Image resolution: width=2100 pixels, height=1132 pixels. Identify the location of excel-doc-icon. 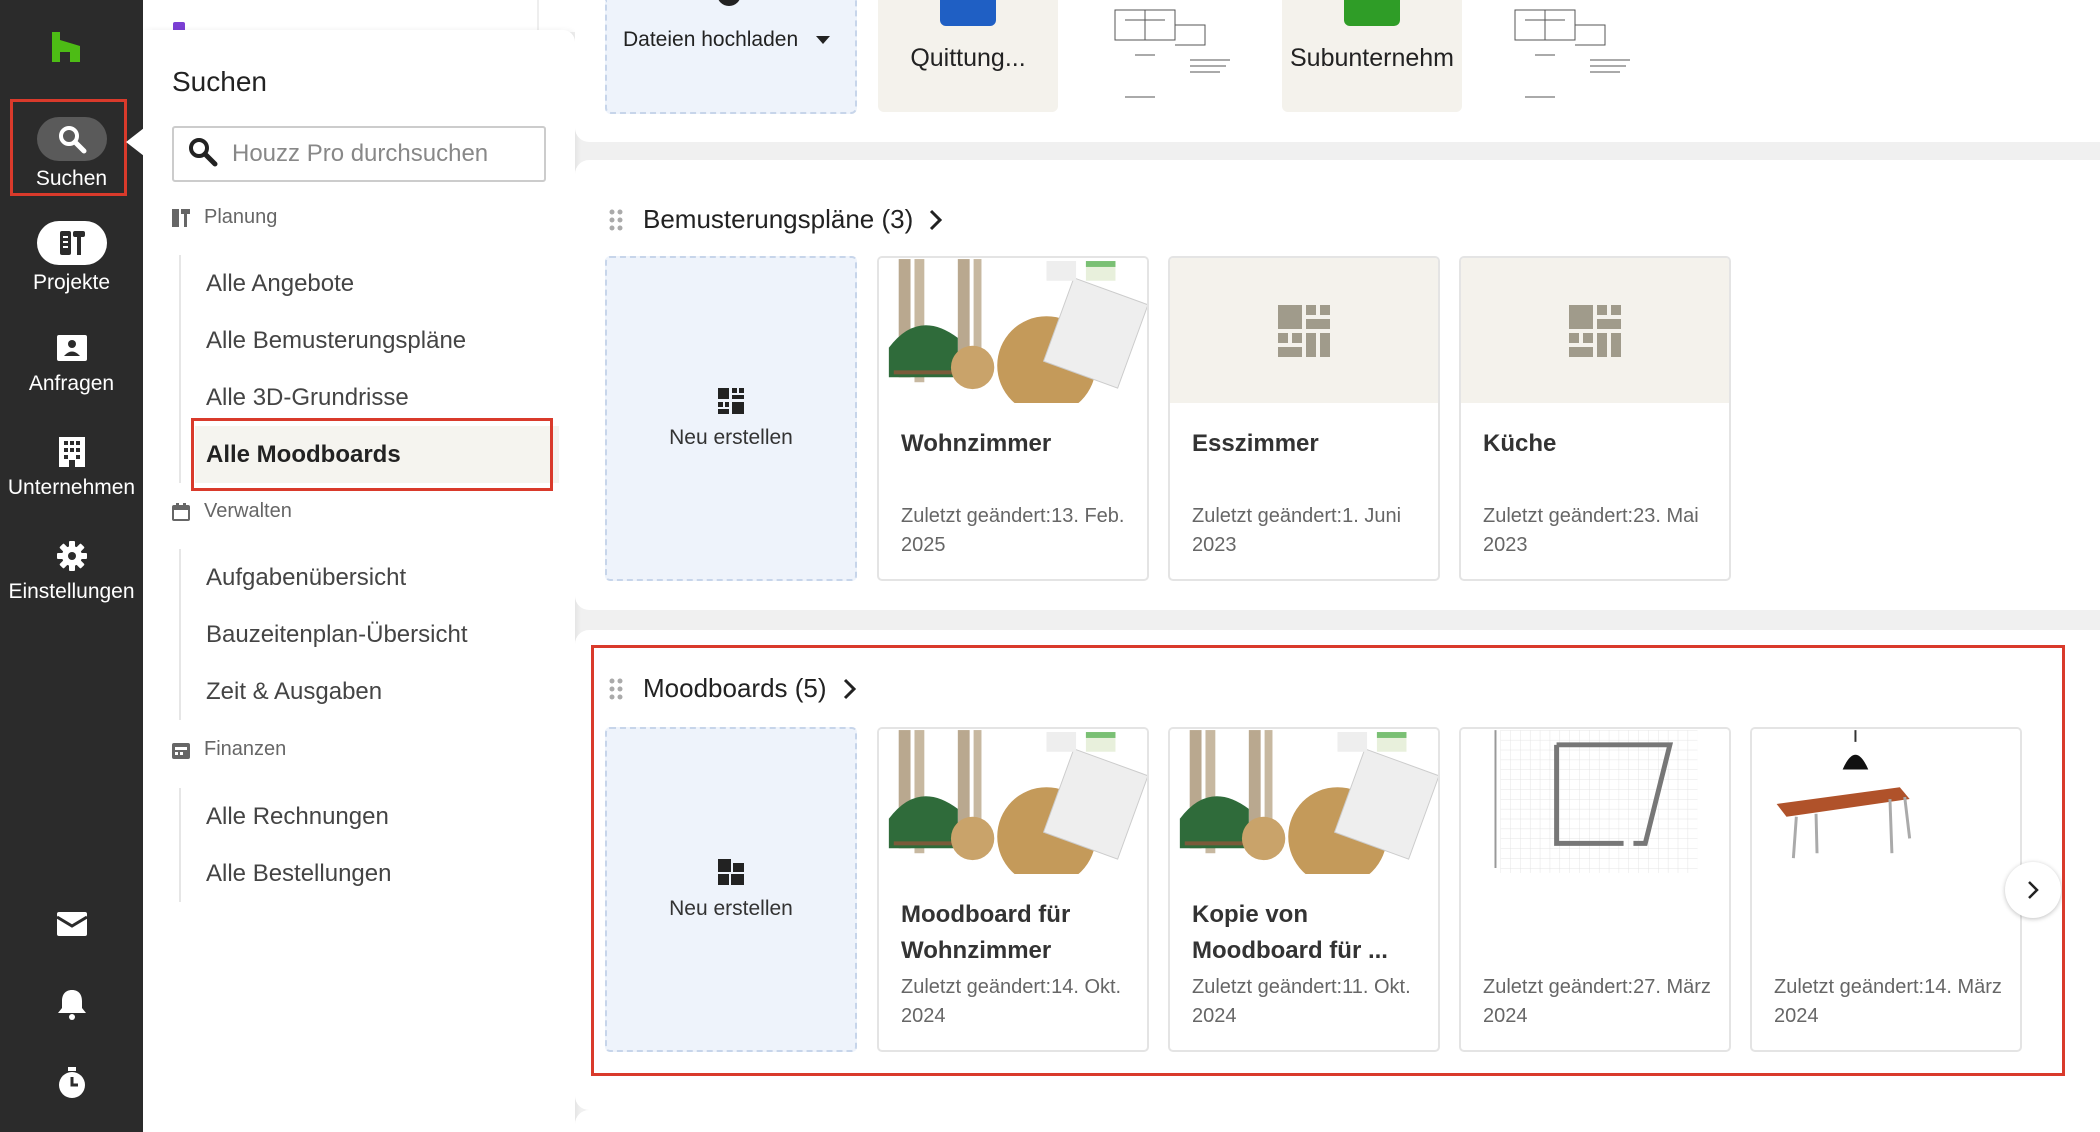
(1372, 13).